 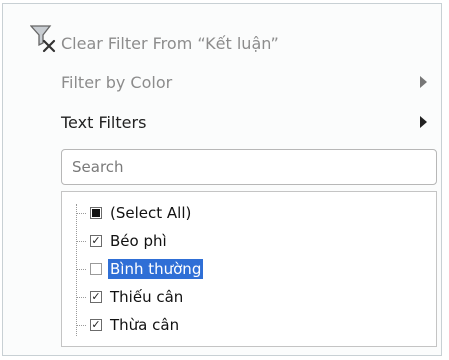 What do you see at coordinates (151, 213) in the screenshot?
I see `list-item-label: (Select All)` at bounding box center [151, 213].